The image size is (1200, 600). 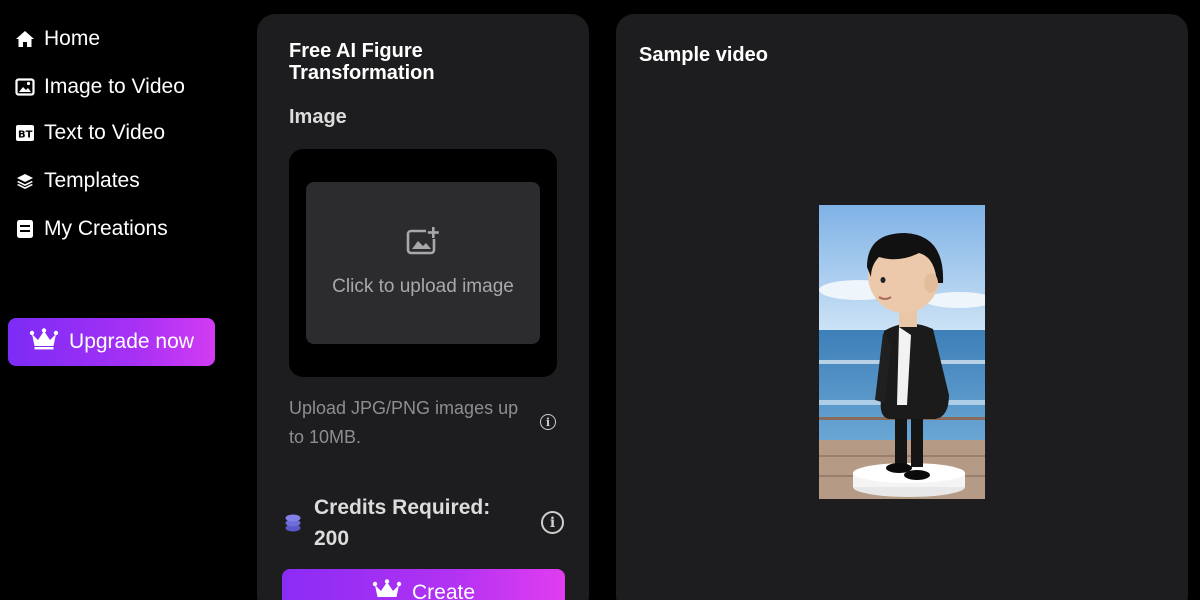 I want to click on sidebar-item-label: Image to Video, so click(x=114, y=86).